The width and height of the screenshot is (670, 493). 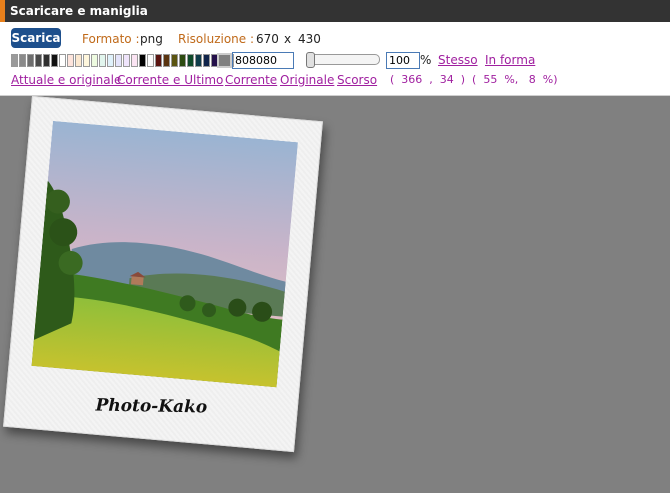 What do you see at coordinates (510, 60) in the screenshot?
I see `fit-link: In forma` at bounding box center [510, 60].